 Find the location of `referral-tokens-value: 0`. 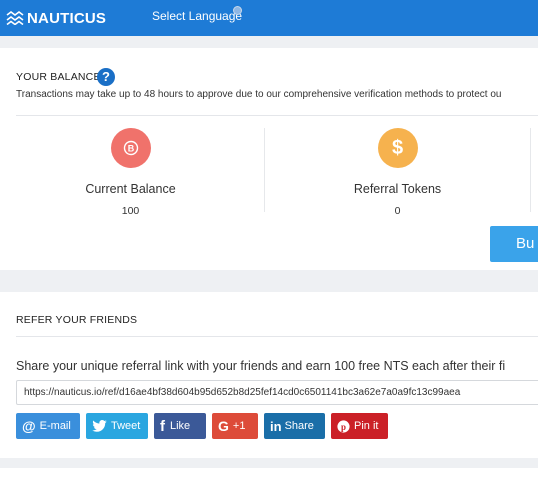

referral-tokens-value: 0 is located at coordinates (397, 211).